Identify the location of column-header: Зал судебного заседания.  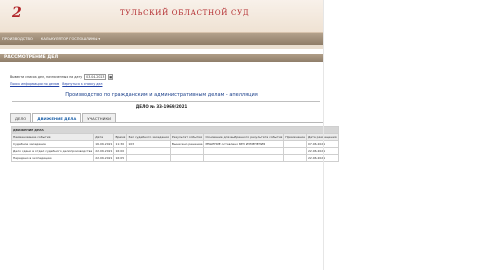
(148, 137).